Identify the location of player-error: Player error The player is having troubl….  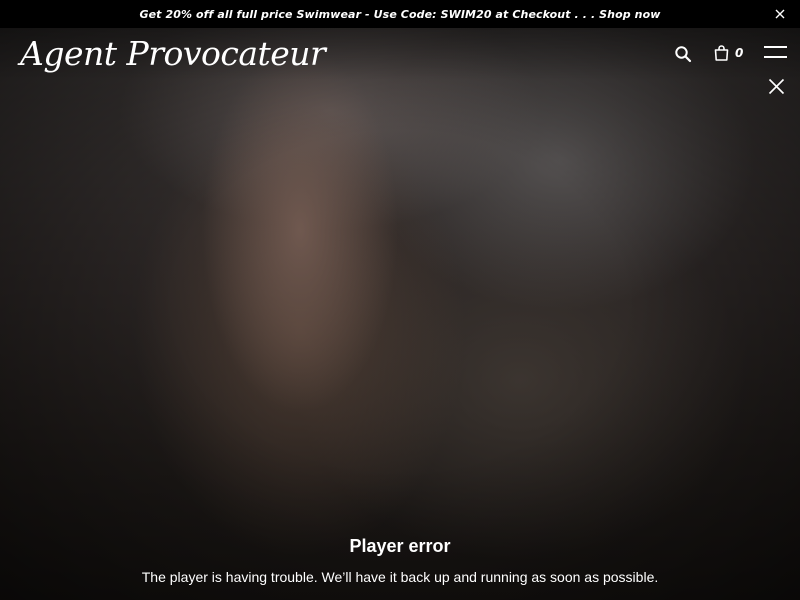
(400, 561).